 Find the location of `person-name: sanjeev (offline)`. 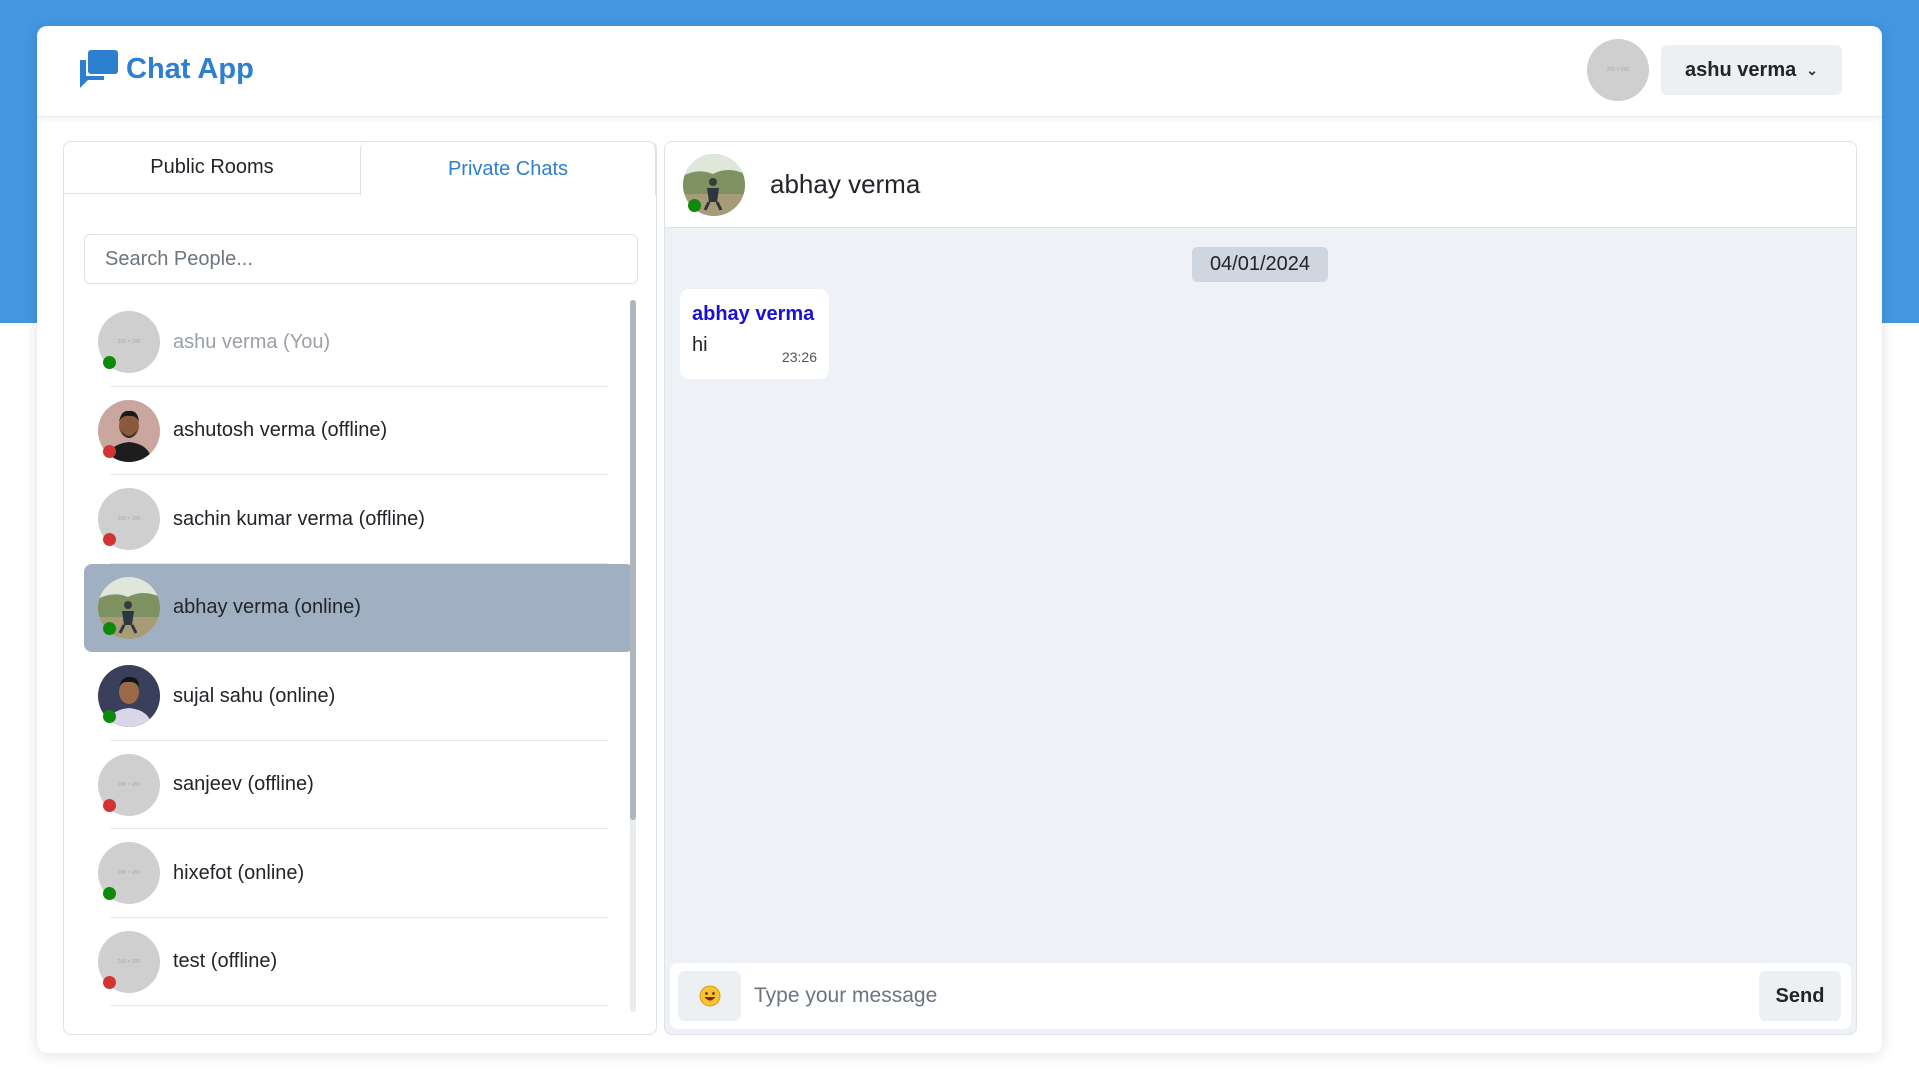

person-name: sanjeev (offline) is located at coordinates (243, 784).